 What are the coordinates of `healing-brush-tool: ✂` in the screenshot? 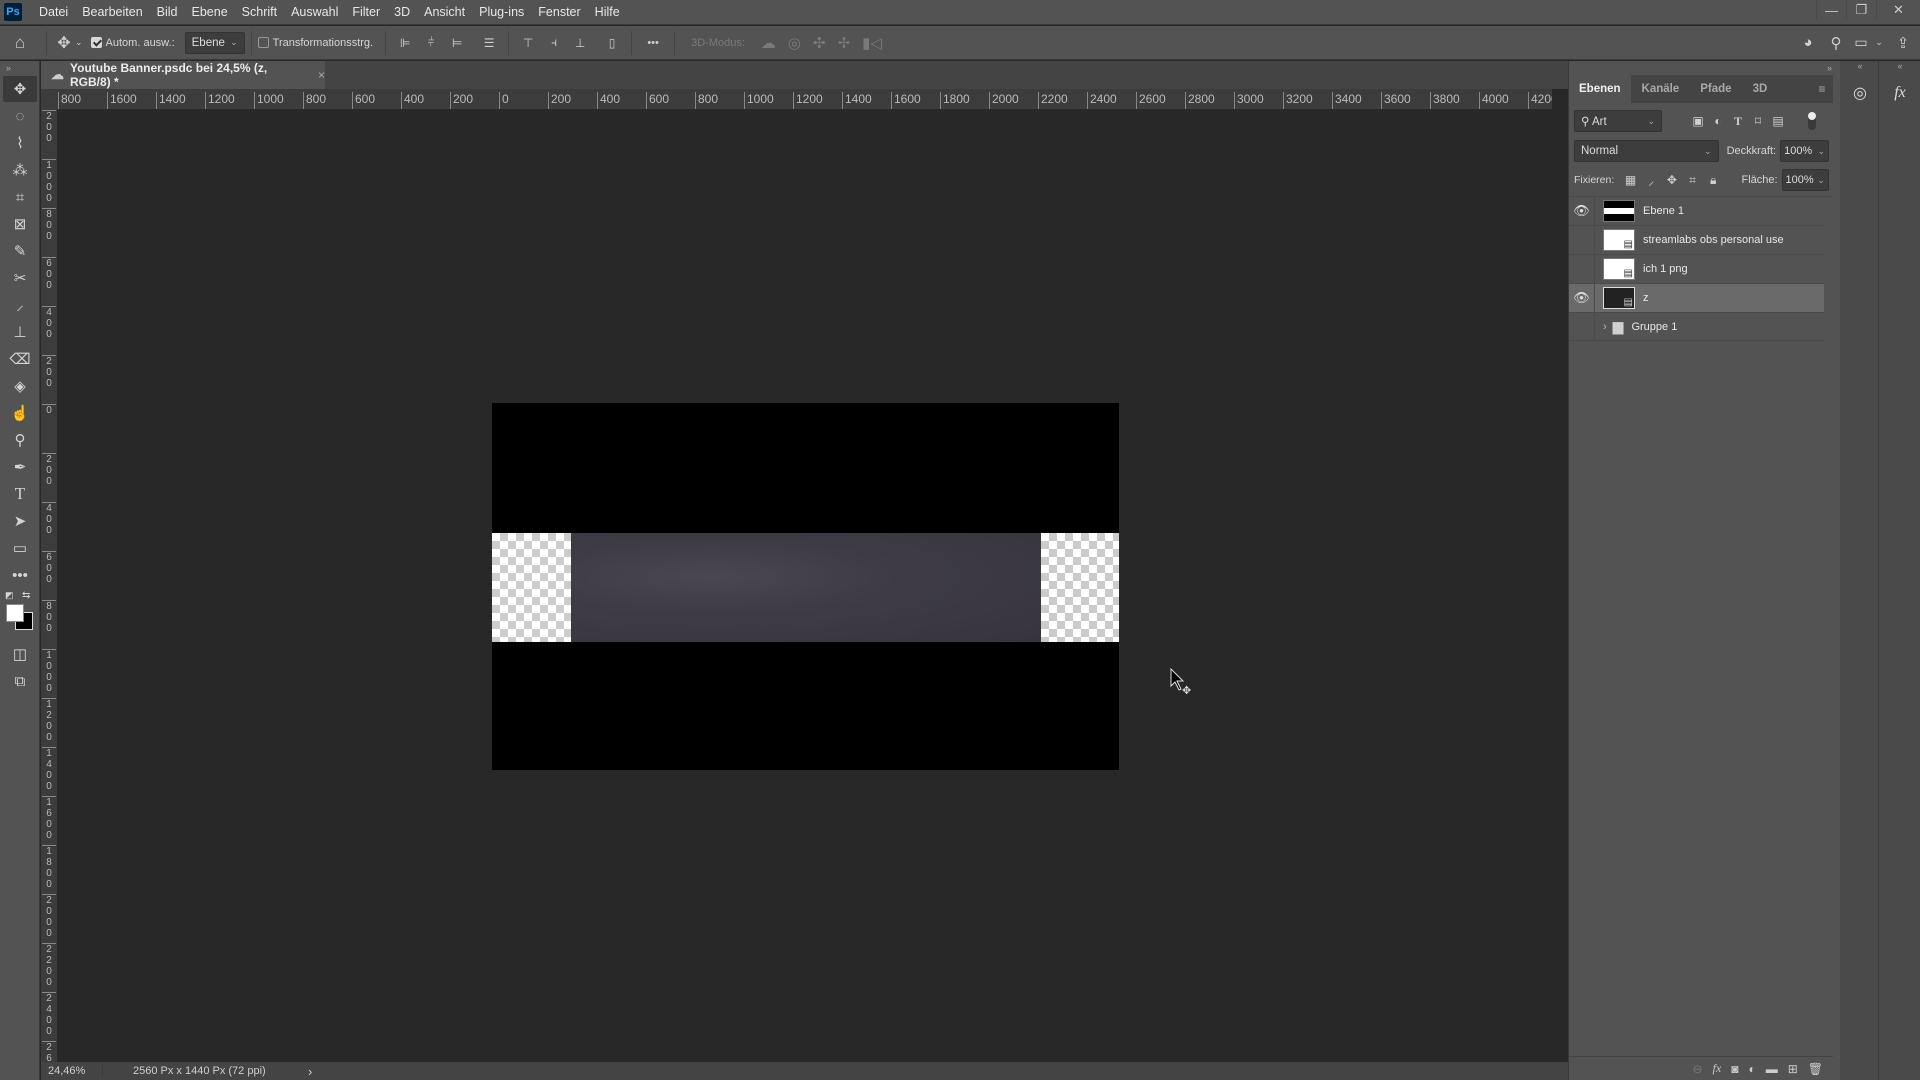 It's located at (20, 278).